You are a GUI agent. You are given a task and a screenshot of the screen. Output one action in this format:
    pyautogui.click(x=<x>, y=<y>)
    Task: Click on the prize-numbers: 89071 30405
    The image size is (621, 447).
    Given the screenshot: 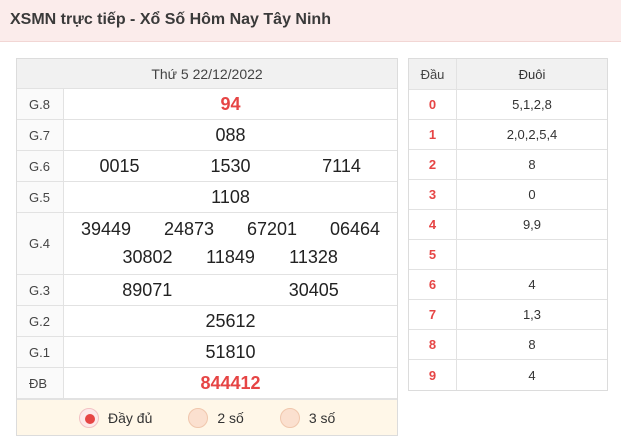 What is the action you would take?
    pyautogui.click(x=230, y=290)
    